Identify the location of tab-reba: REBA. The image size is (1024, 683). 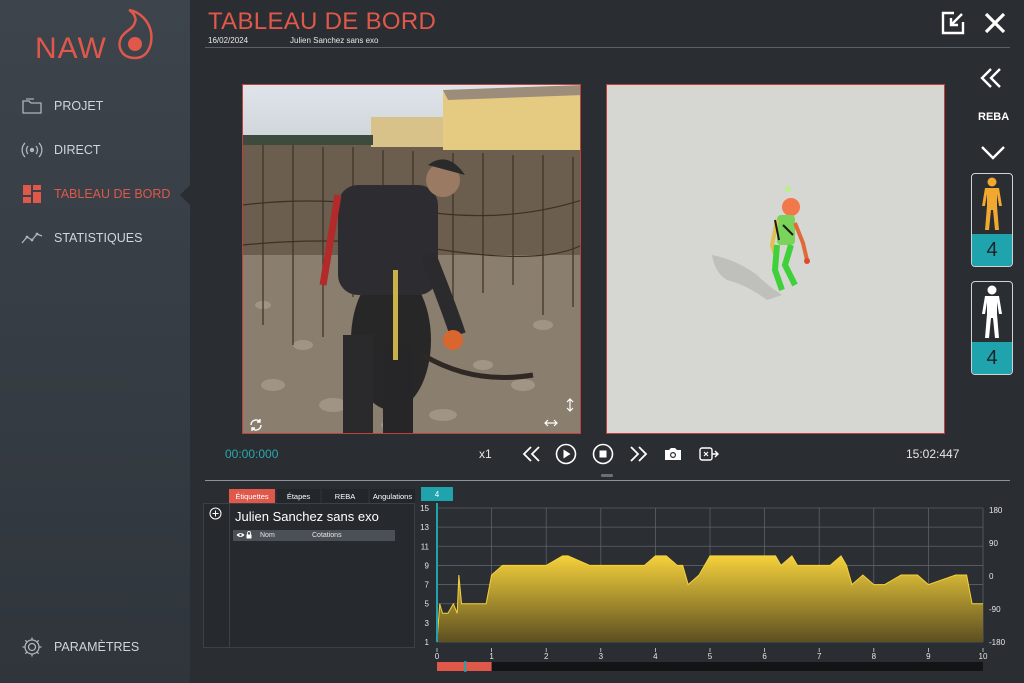
(345, 496).